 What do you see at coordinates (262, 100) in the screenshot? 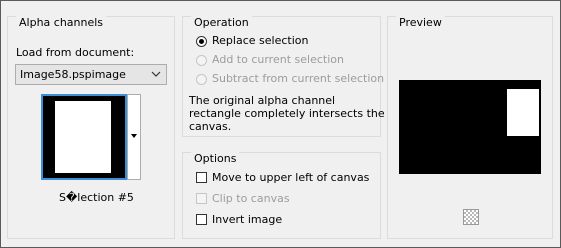
I see `operation-message-line-1: The original alpha channel` at bounding box center [262, 100].